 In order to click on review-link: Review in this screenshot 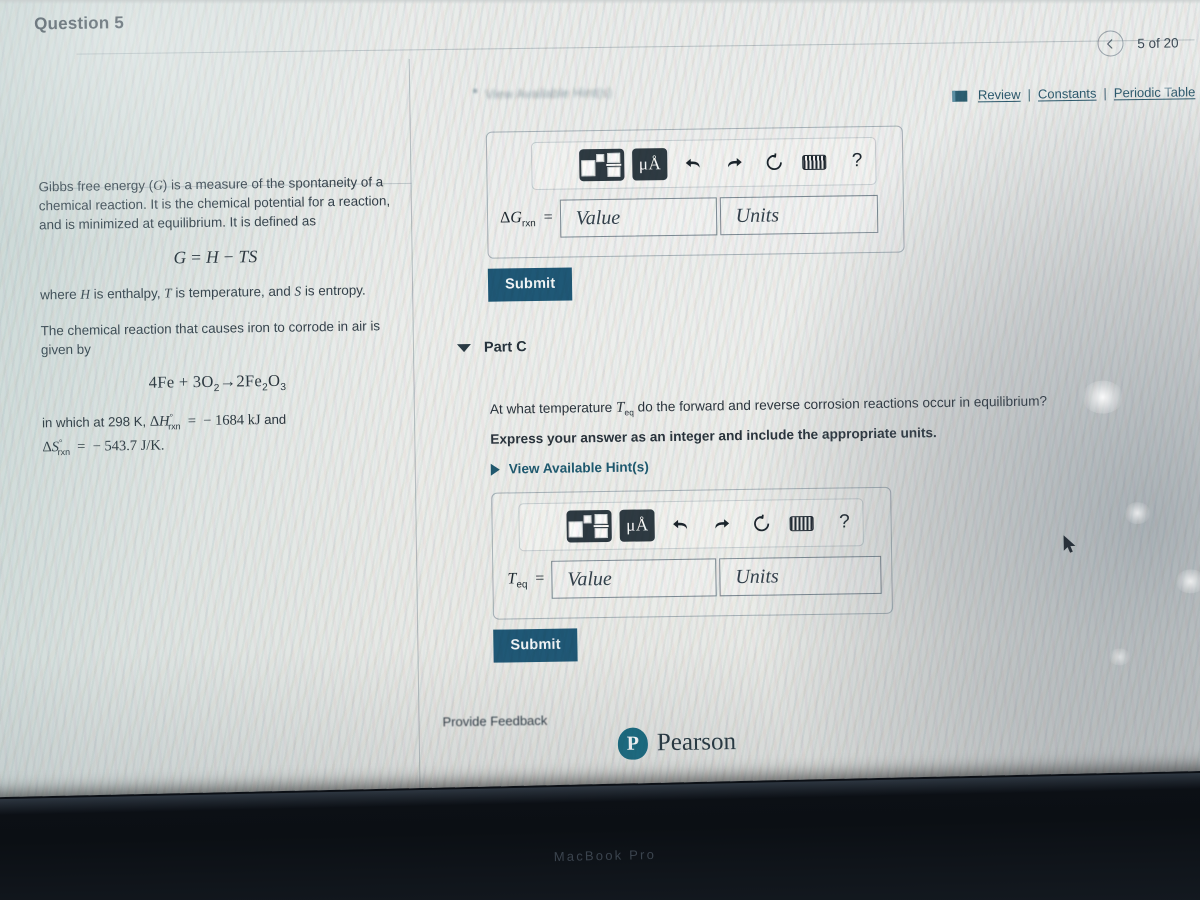, I will do `click(999, 95)`.